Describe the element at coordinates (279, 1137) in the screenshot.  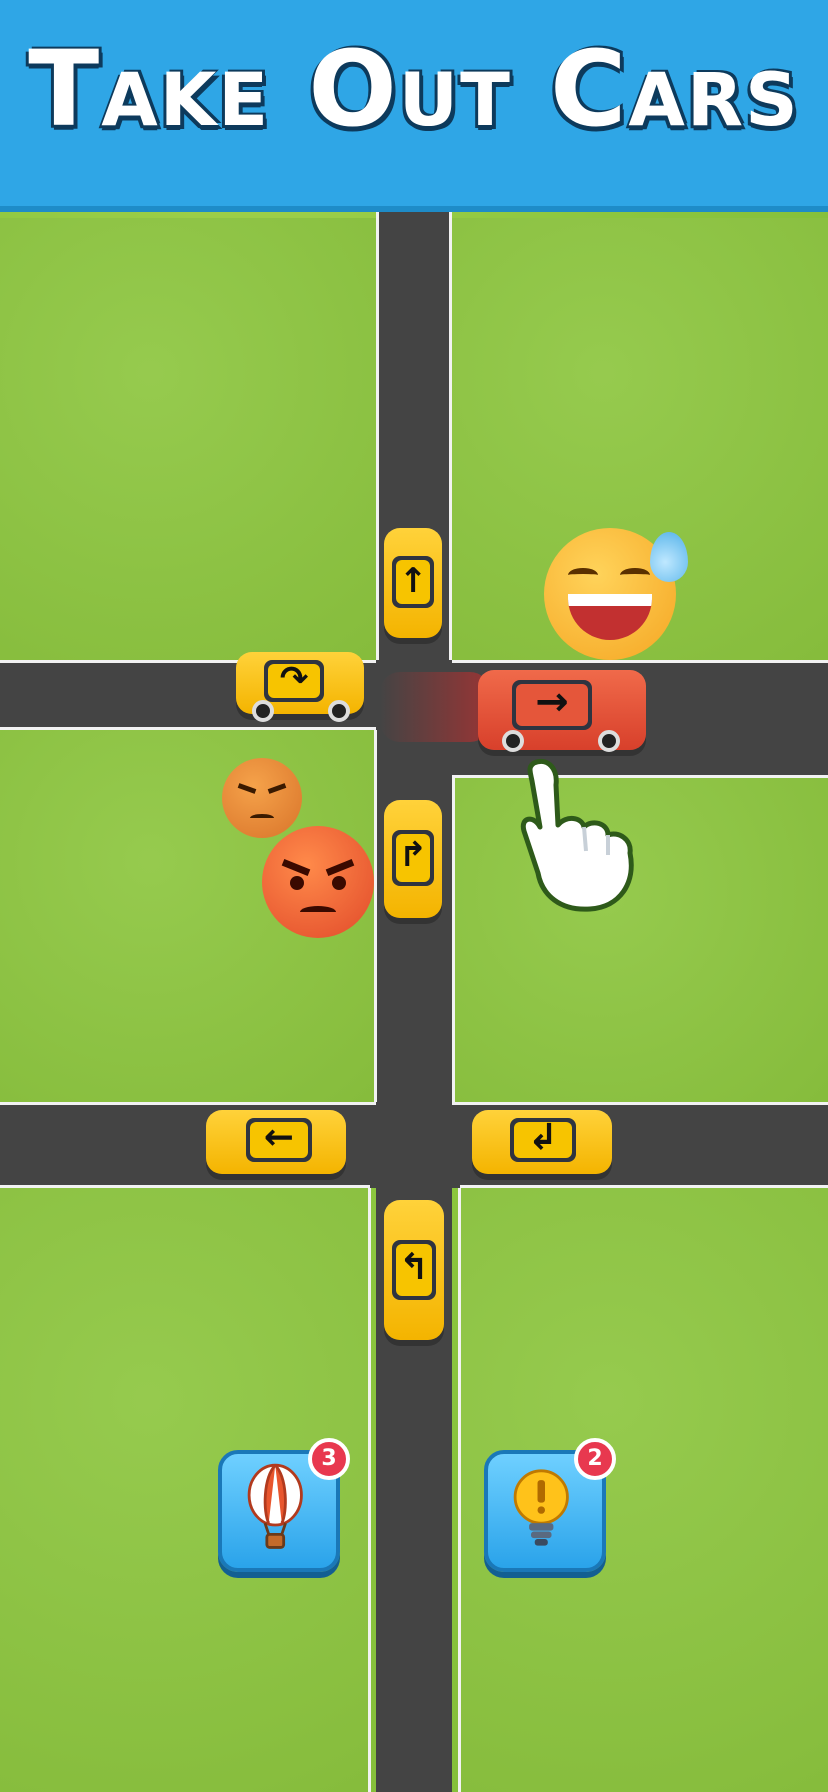
I see `arrow-left-icon: ←` at that location.